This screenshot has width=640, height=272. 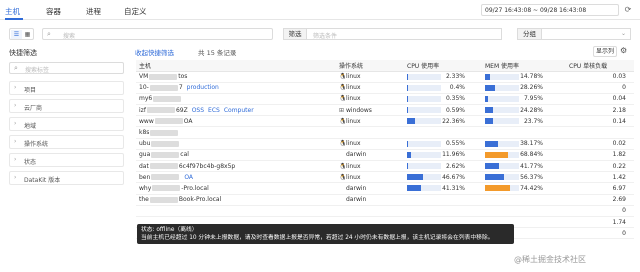 What do you see at coordinates (207, 166) in the screenshot?
I see `host-name-end: 6c4f97bc4b-g8x5p` at bounding box center [207, 166].